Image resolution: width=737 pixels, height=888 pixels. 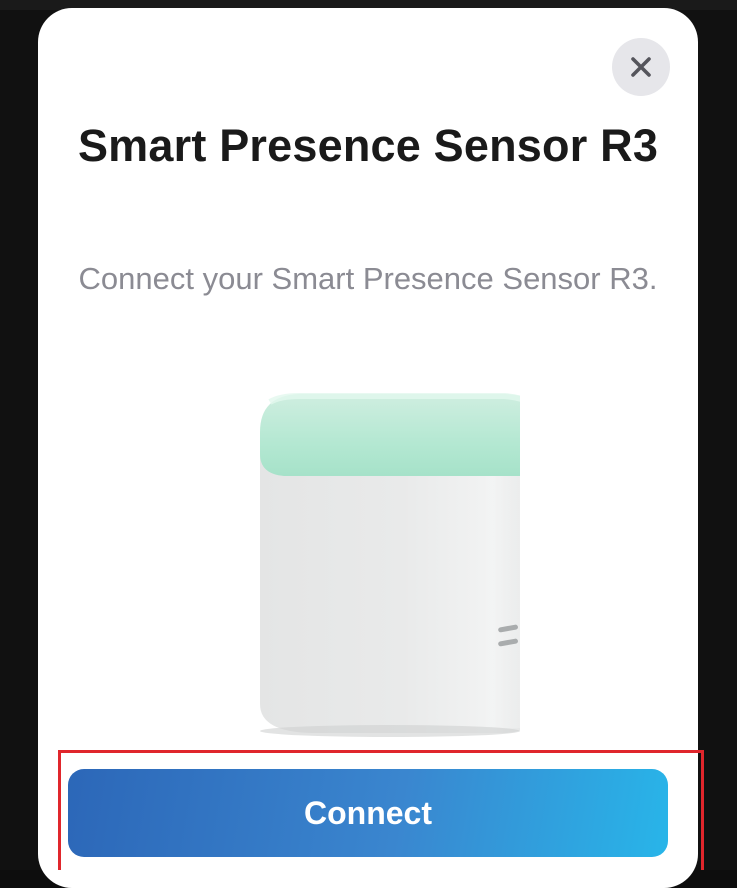 I want to click on dialog-subtitle: Connect your Smart Presence Sensor R3., so click(x=368, y=278).